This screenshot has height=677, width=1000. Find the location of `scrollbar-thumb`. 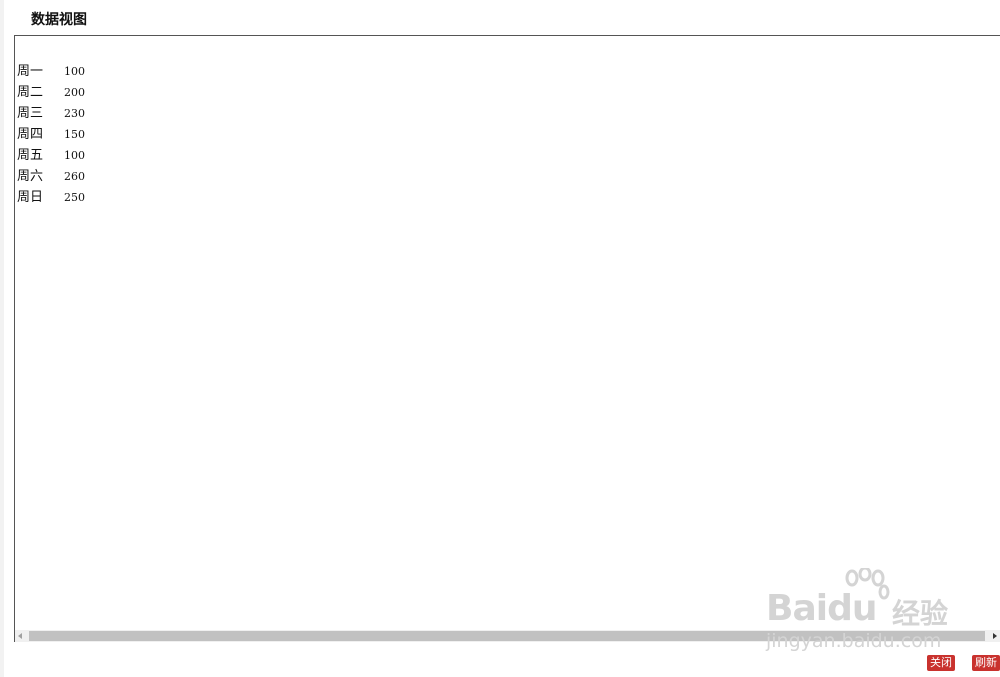

scrollbar-thumb is located at coordinates (507, 636).